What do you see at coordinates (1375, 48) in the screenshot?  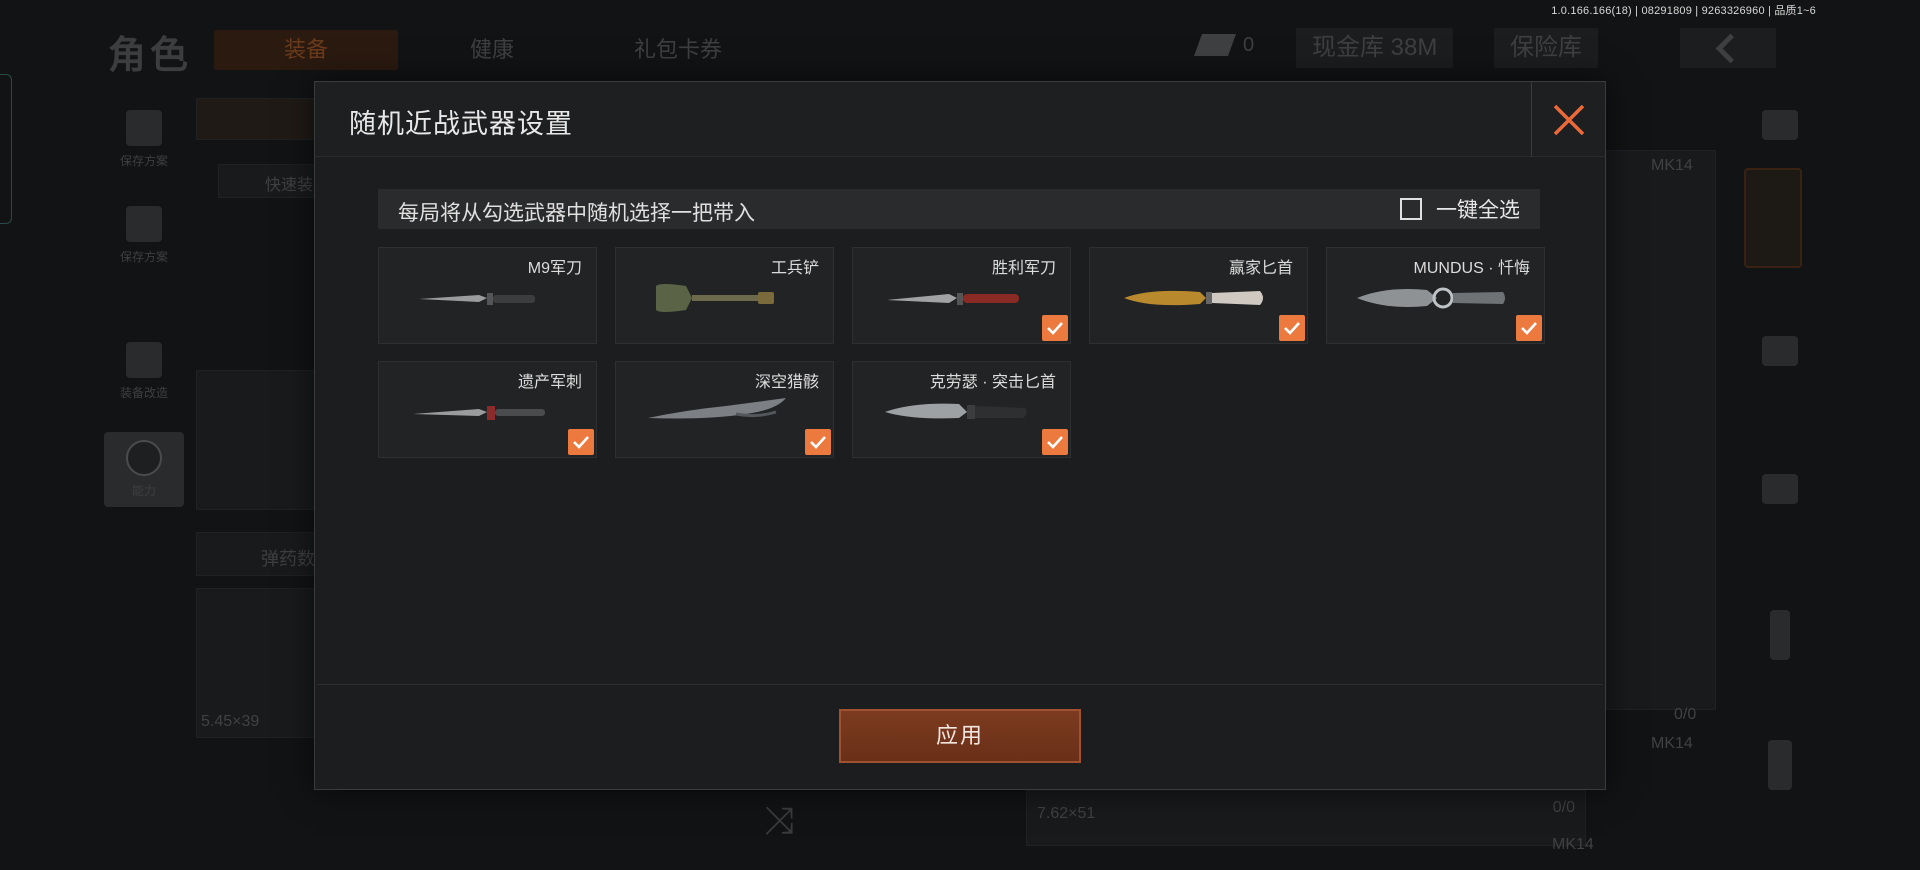 I see `cash-storage-button: 现金库 38M` at bounding box center [1375, 48].